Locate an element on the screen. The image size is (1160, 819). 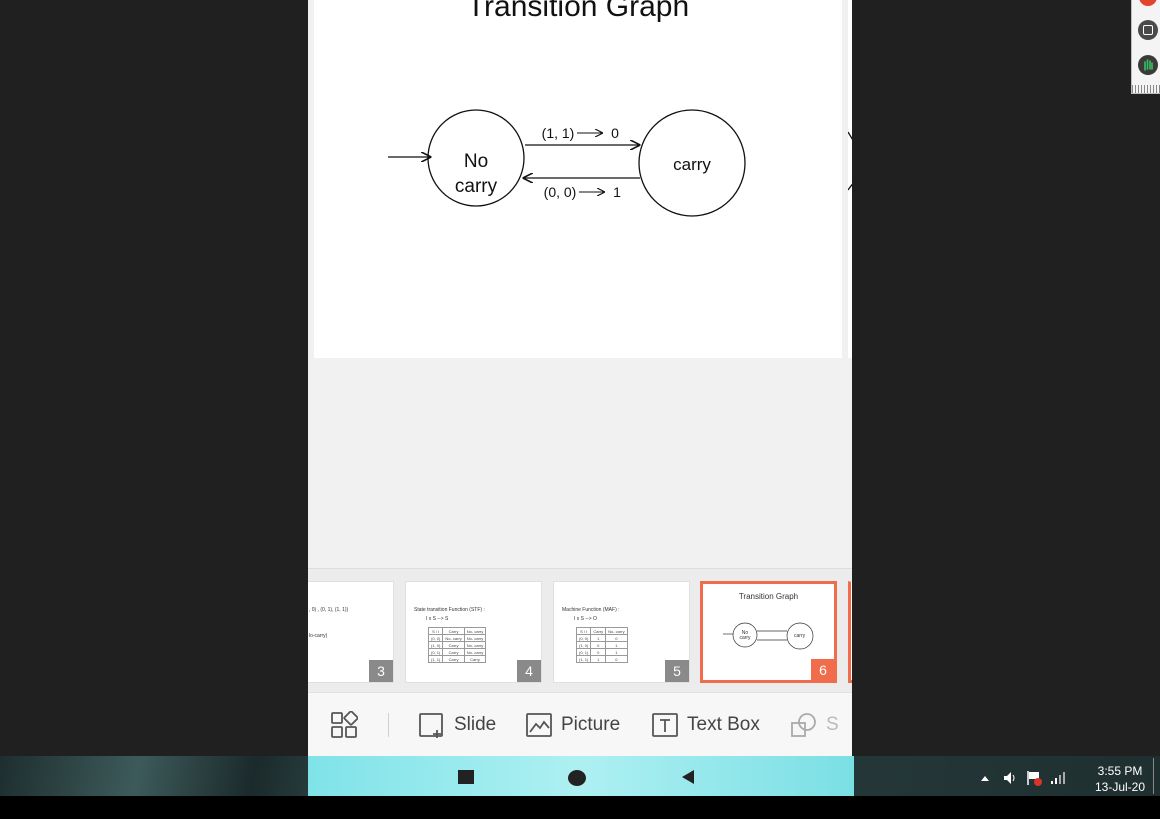
add-slide-button: Slide is located at coordinates (457, 725).